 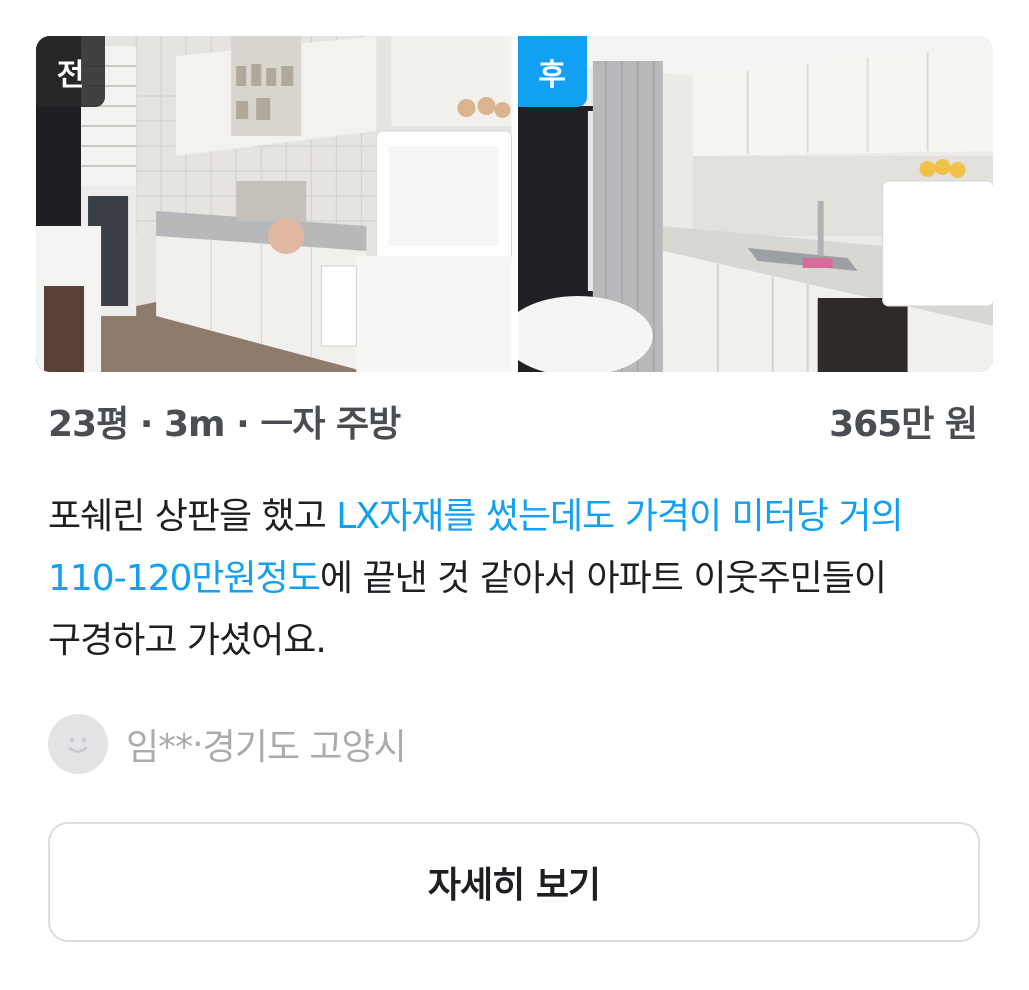 I want to click on description-line: 110-120만원정도에 끝낸 것 같아서 아파트 이웃주민들이, so click(x=518, y=579).